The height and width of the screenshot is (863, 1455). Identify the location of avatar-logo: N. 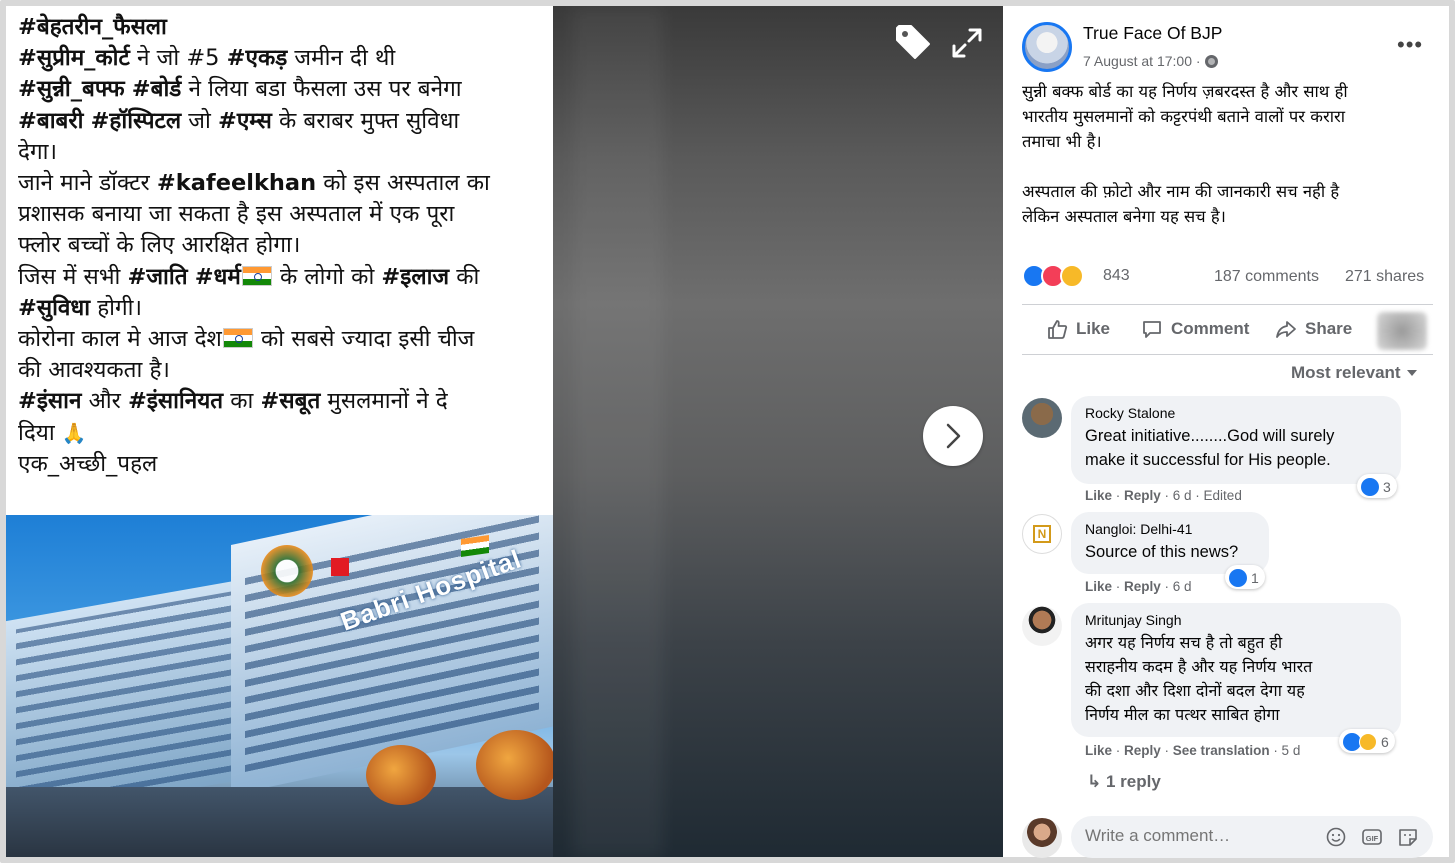
(1042, 534).